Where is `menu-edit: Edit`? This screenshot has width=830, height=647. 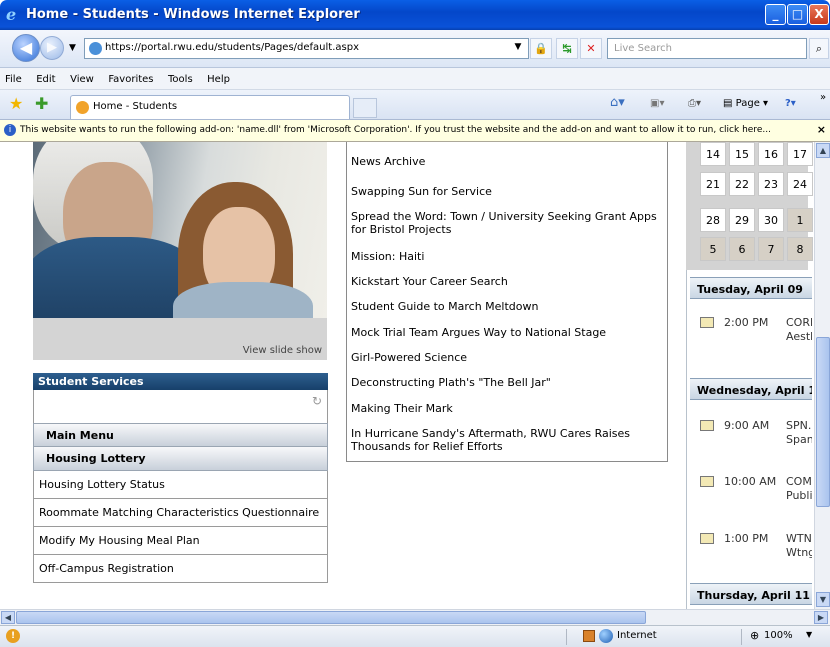
menu-edit: Edit is located at coordinates (45, 79).